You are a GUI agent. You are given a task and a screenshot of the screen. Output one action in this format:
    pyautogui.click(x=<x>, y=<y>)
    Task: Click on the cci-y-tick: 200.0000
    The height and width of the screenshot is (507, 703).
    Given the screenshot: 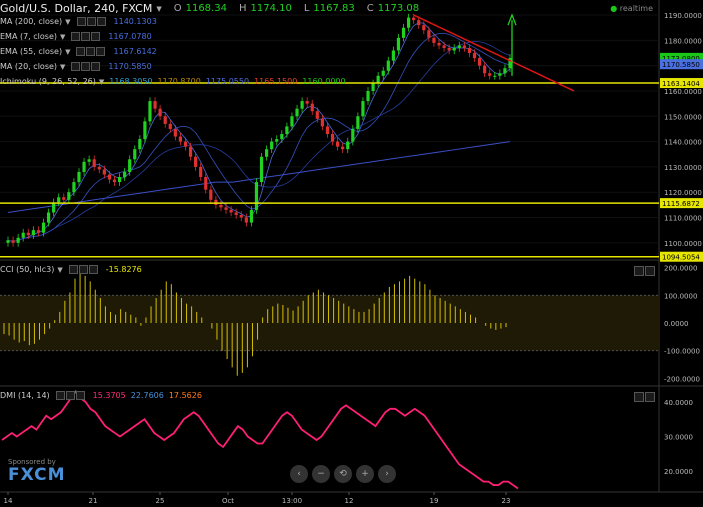 What is the action you would take?
    pyautogui.click(x=680, y=269)
    